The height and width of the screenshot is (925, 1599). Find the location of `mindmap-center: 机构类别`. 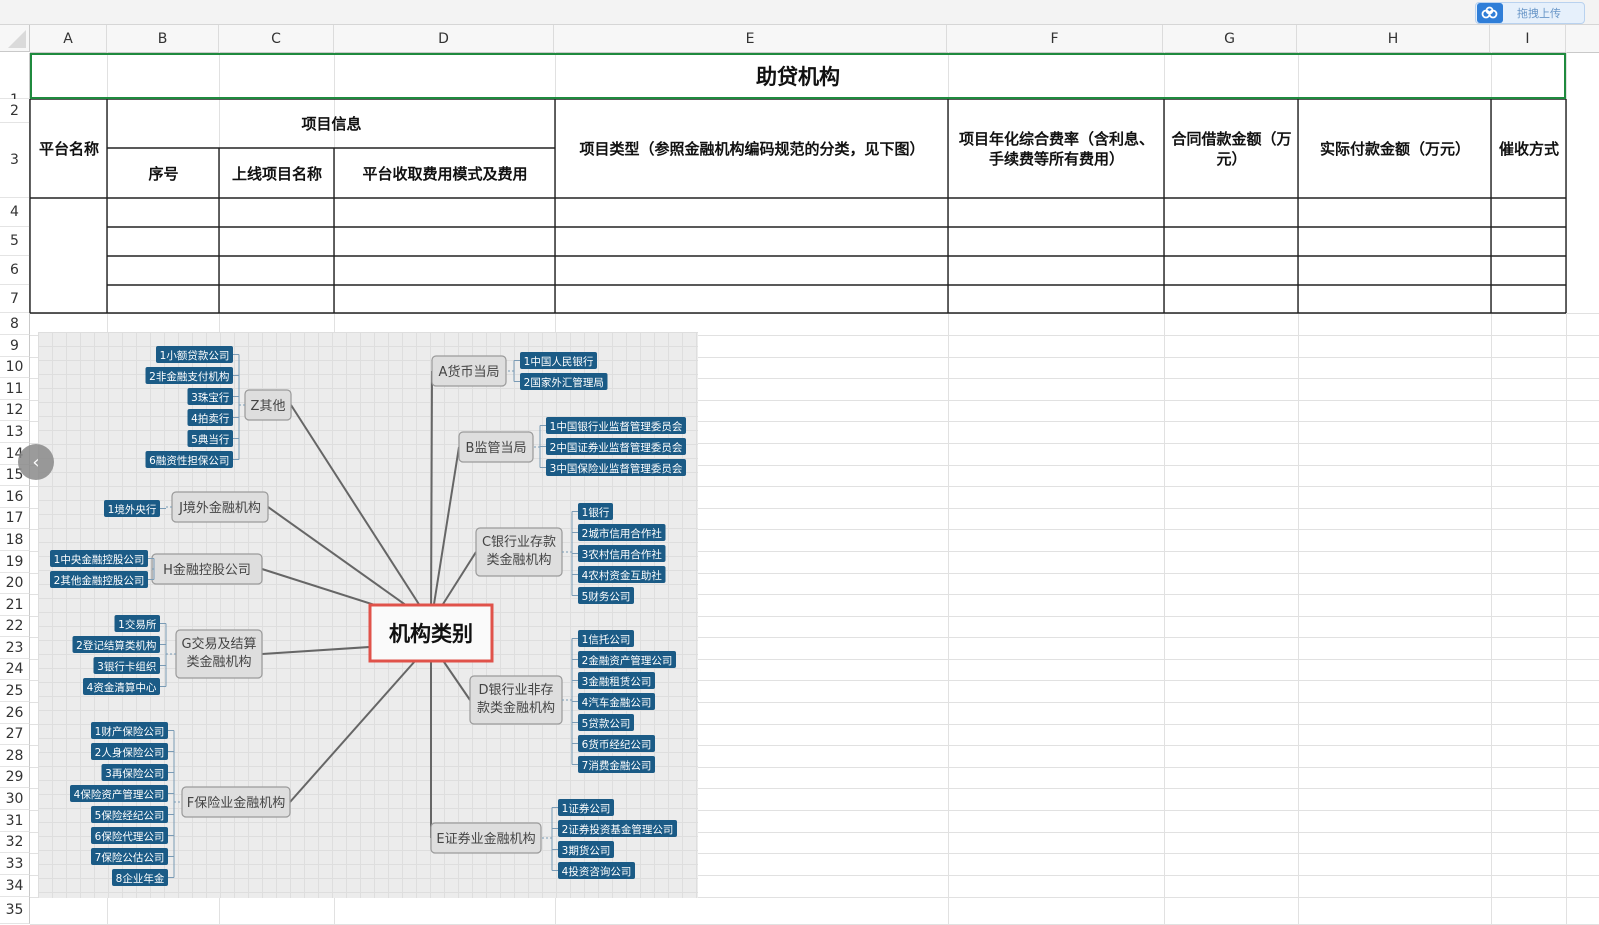

mindmap-center: 机构类别 is located at coordinates (431, 633).